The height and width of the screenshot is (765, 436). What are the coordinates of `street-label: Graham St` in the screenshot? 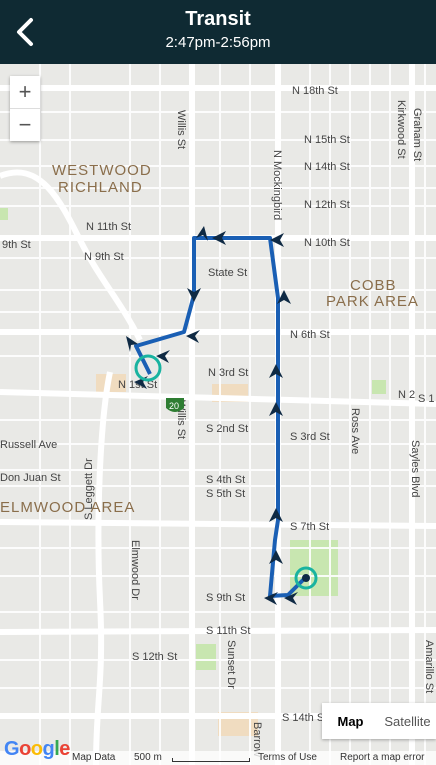 It's located at (417, 134).